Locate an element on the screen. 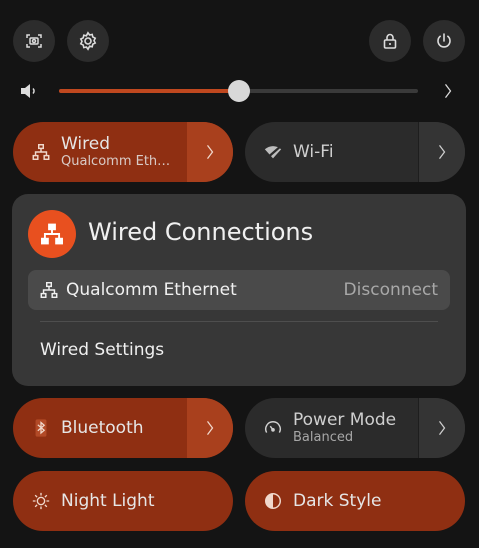  bluetooth-toggle-main: Bluetooth is located at coordinates (100, 428).